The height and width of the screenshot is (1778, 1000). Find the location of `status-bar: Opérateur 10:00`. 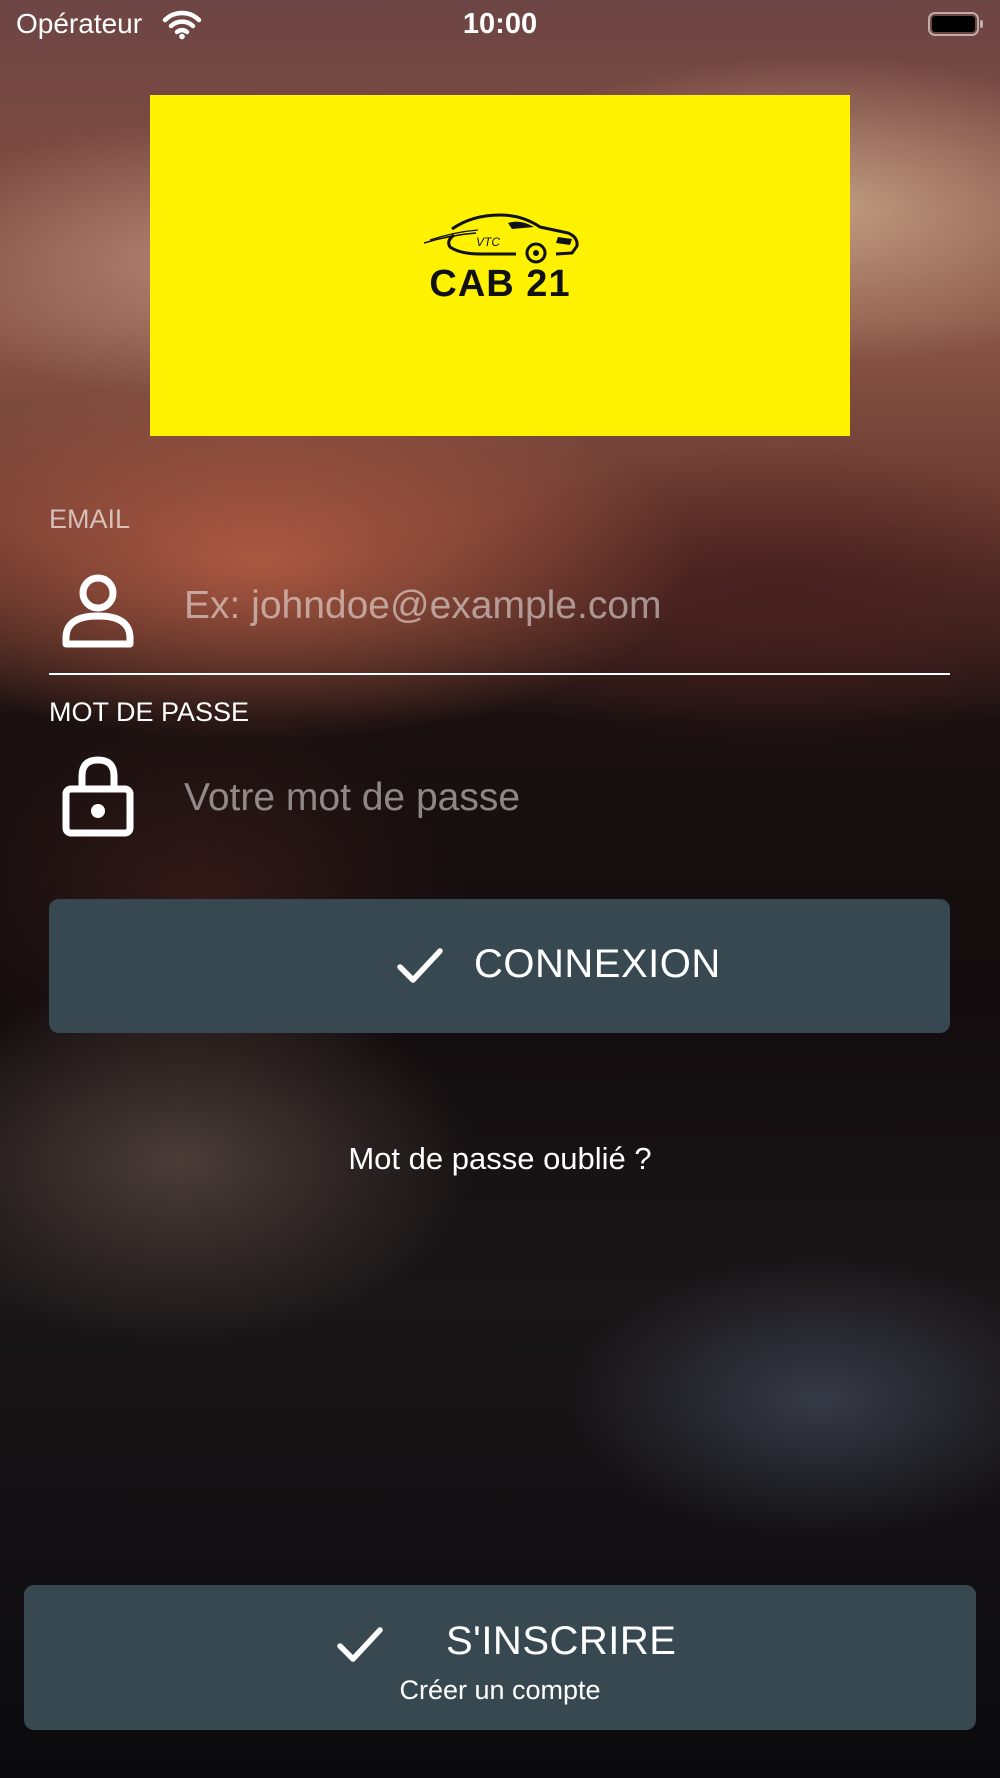

status-bar: Opérateur 10:00 is located at coordinates (500, 25).